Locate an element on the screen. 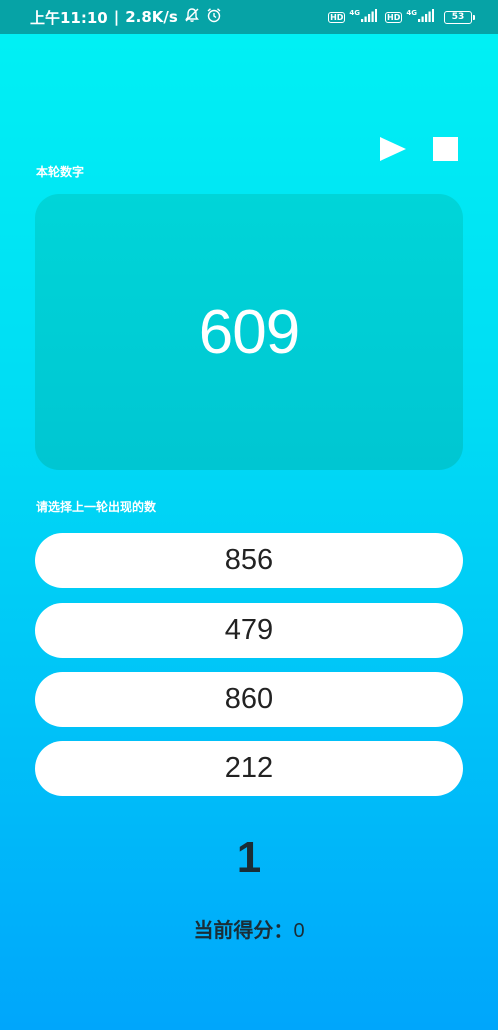  status-network-speed: 2.8K/s is located at coordinates (151, 17).